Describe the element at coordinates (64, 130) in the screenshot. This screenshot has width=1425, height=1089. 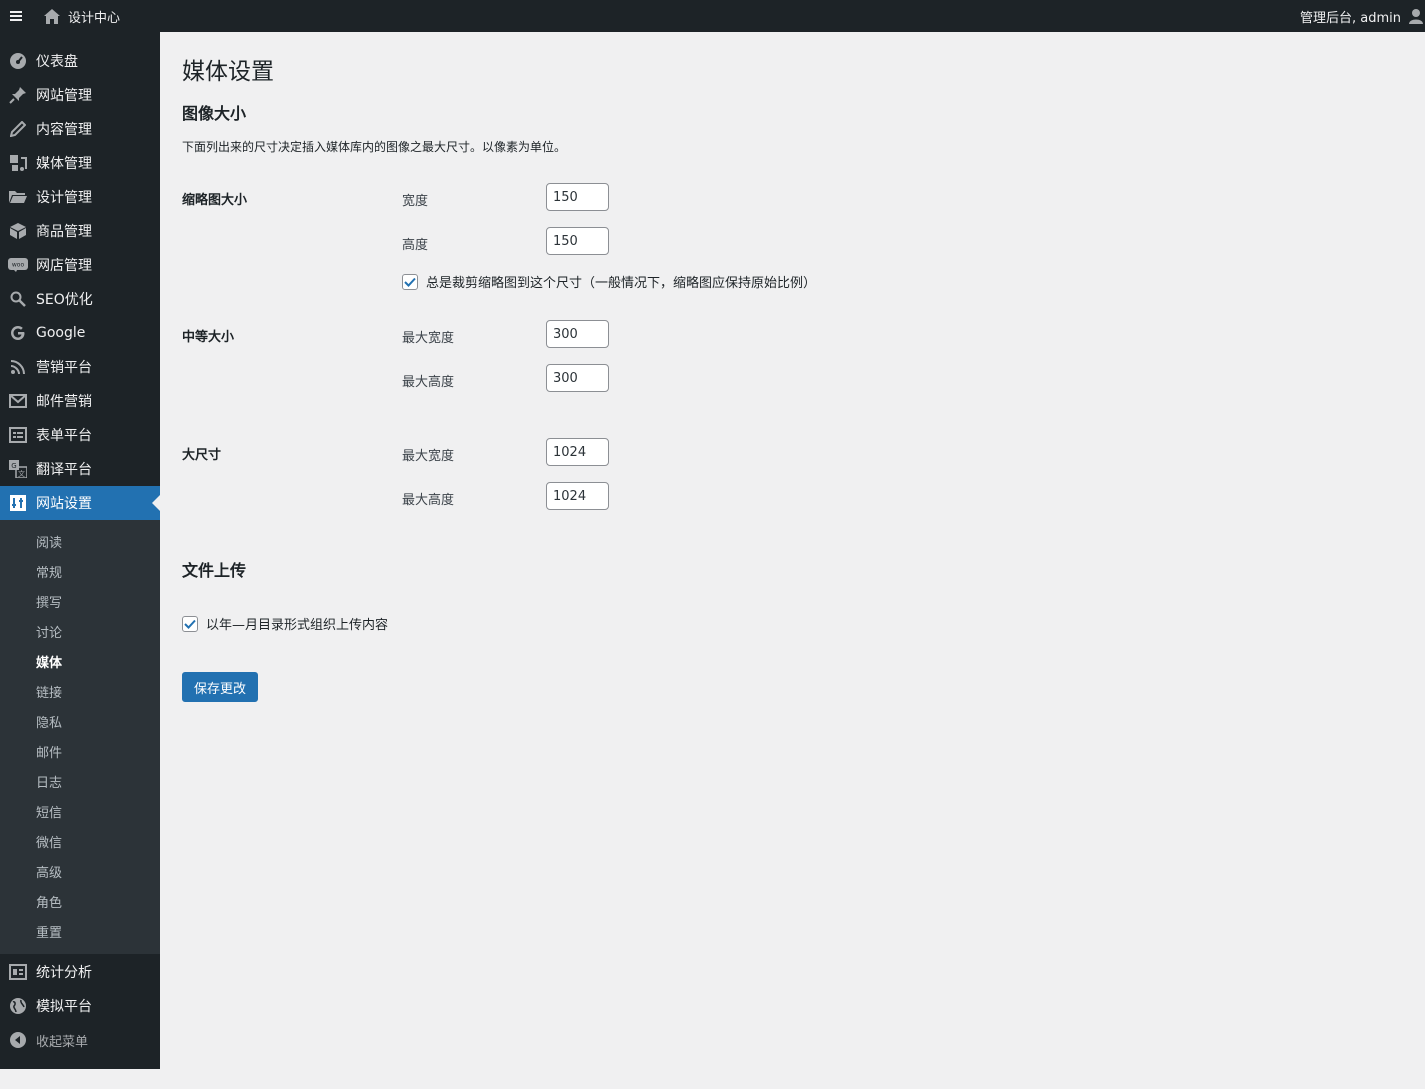
I see `sidebar-item-label: 内容管理` at that location.